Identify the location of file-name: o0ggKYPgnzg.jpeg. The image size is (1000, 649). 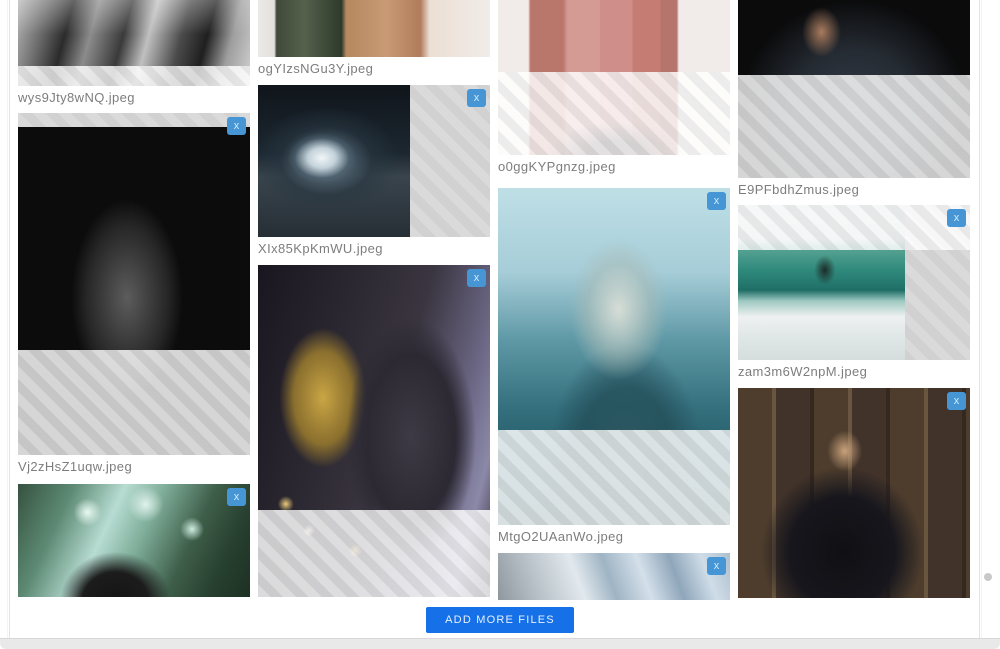
(557, 166).